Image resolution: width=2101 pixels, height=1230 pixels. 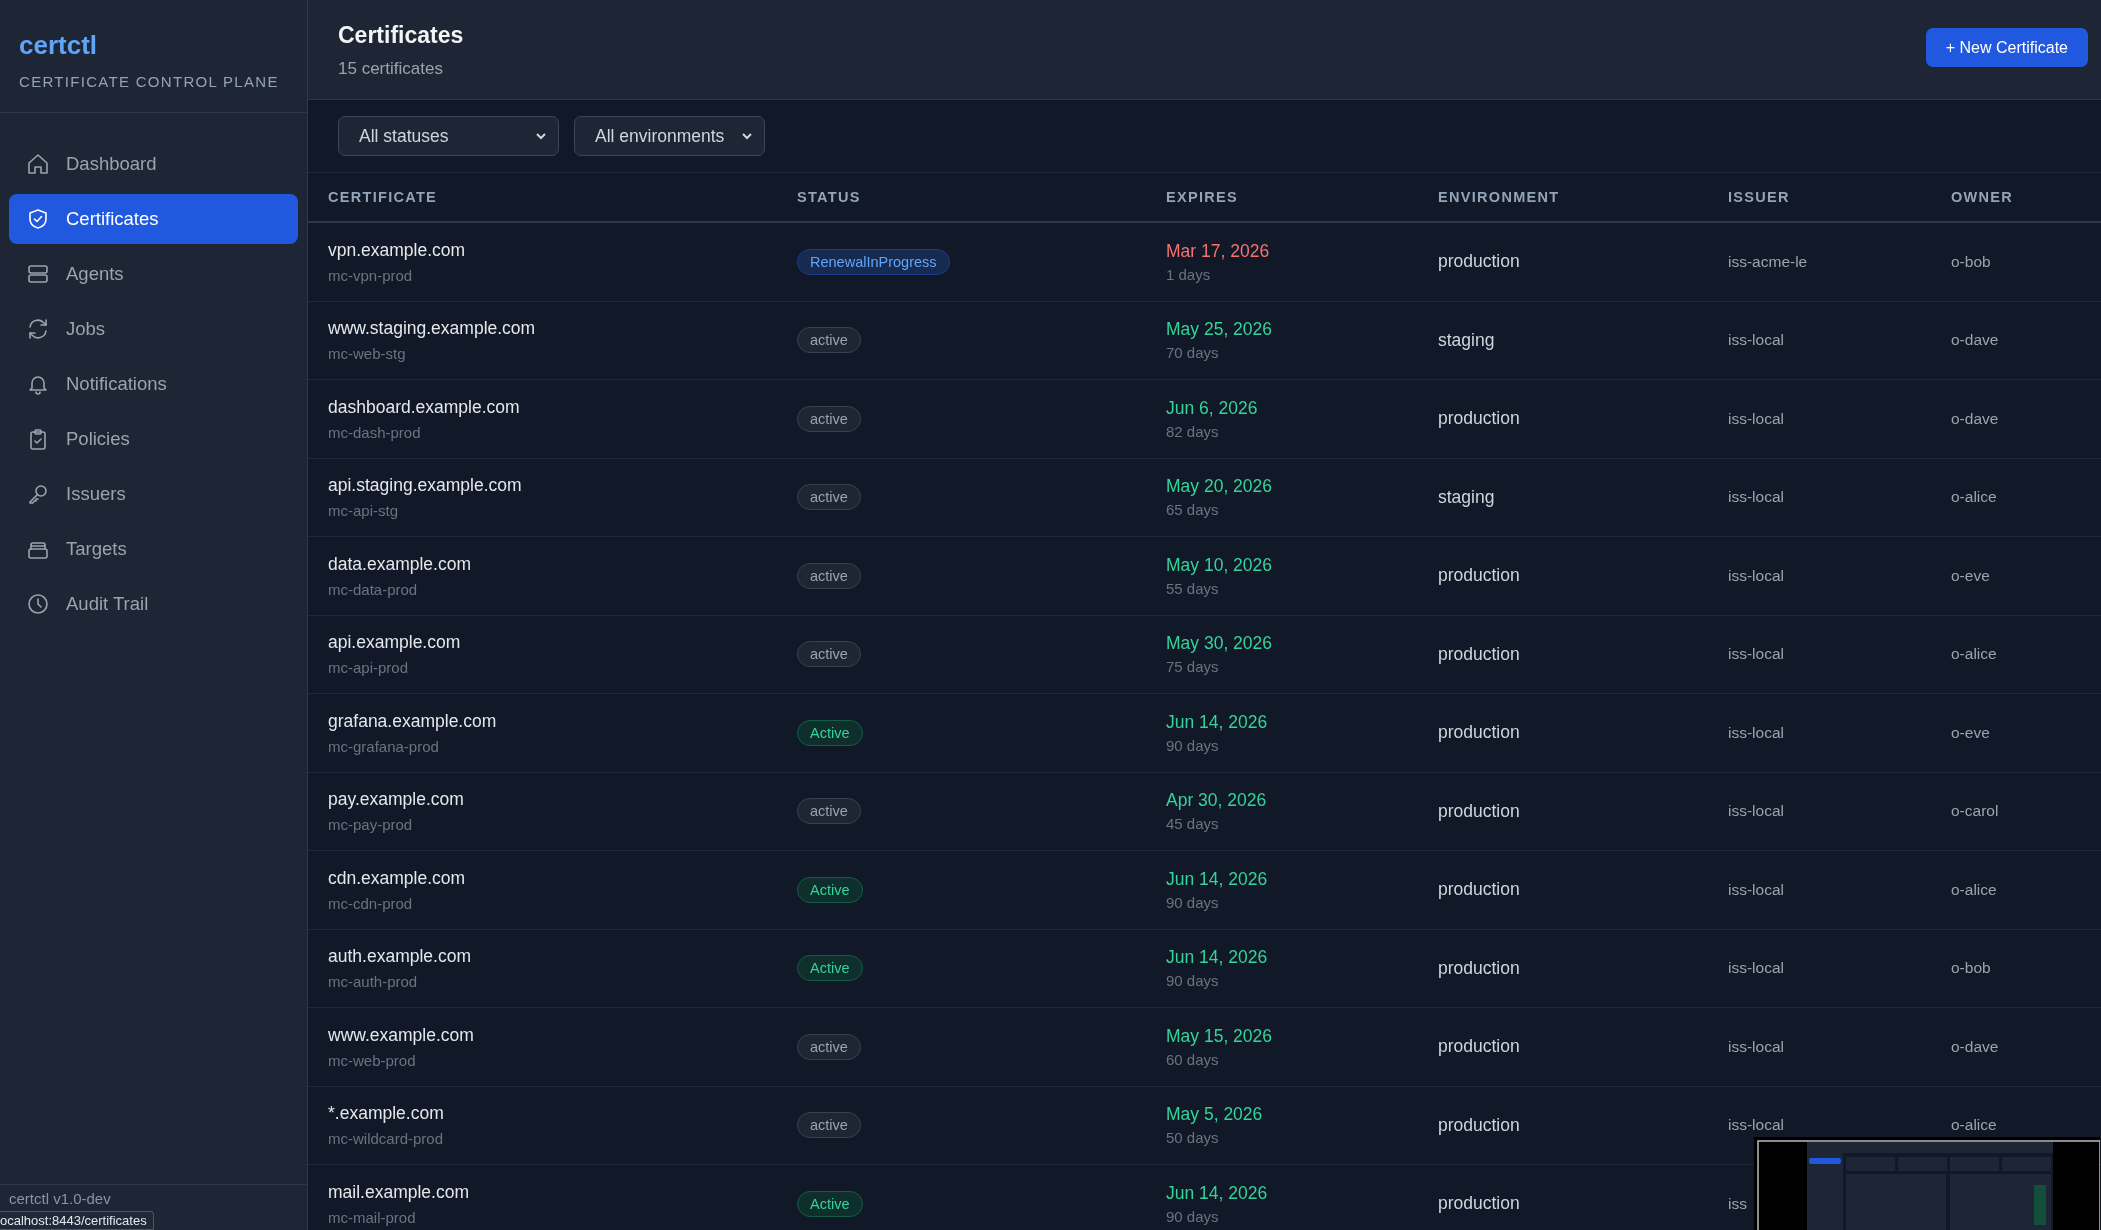 I want to click on brand-tagline: CERTIFICATE CONTROL PLANE, so click(x=149, y=81).